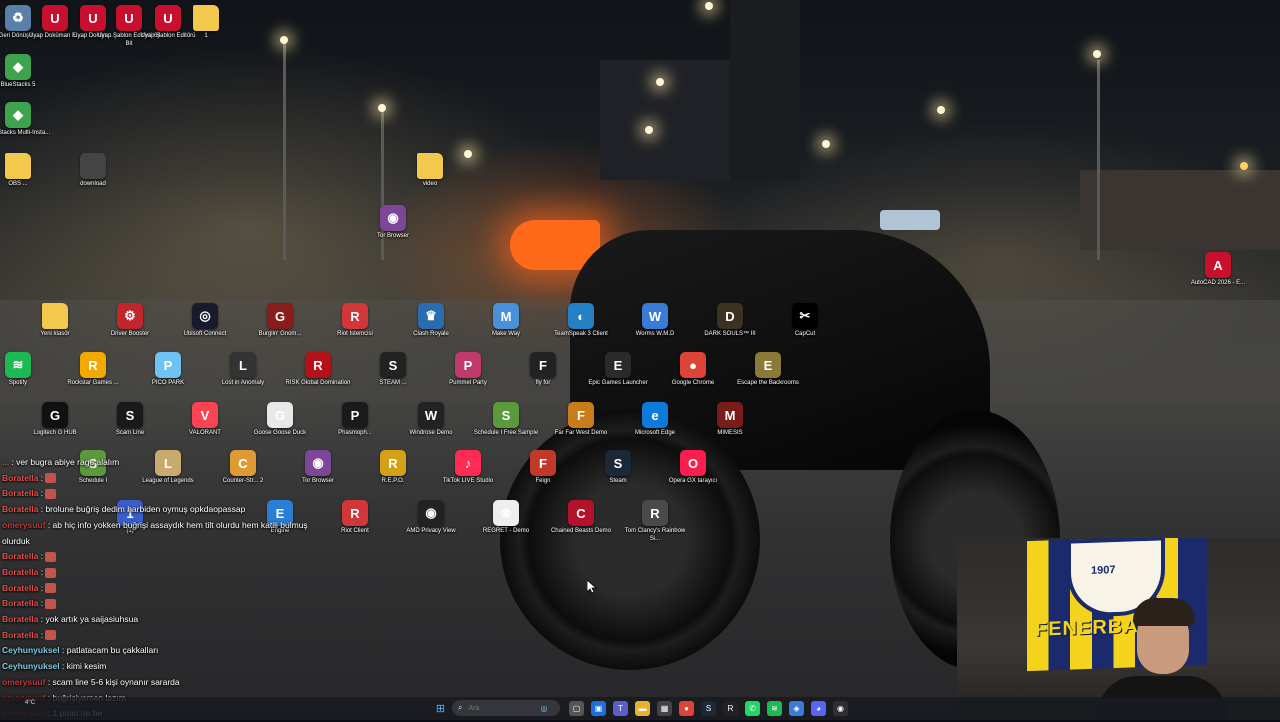  I want to click on desktop-shortcut-label: Yeni klasör, so click(55, 334).